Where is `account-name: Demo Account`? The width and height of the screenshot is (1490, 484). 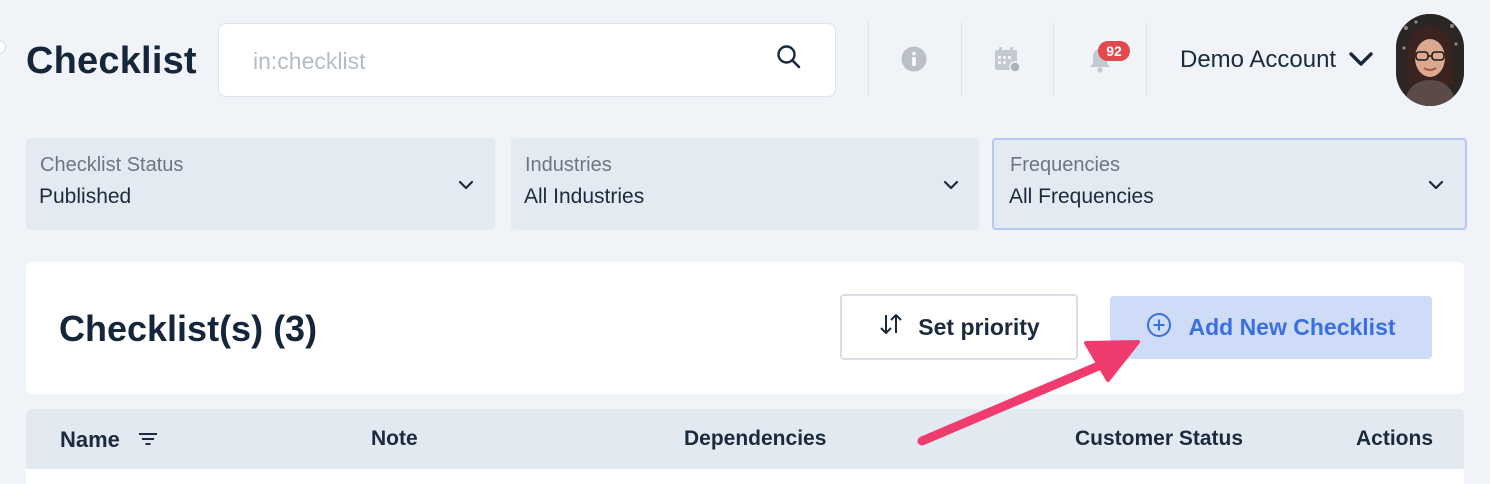
account-name: Demo Account is located at coordinates (1258, 59).